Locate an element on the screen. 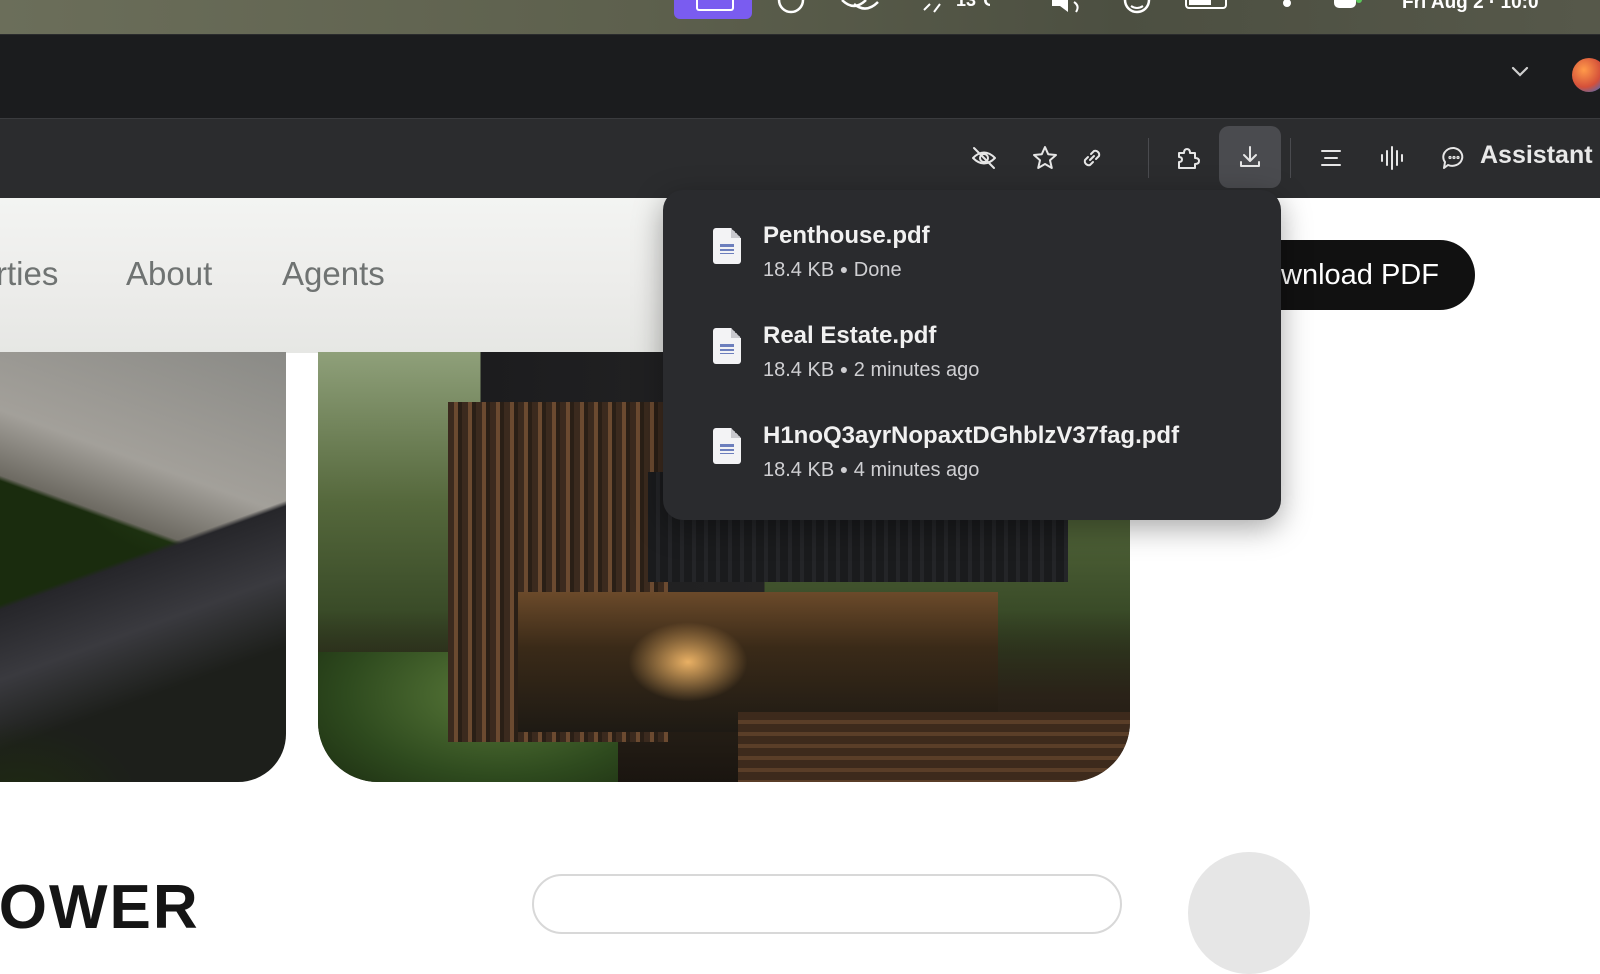 The height and width of the screenshot is (974, 1600). active-app-icon is located at coordinates (713, 9).